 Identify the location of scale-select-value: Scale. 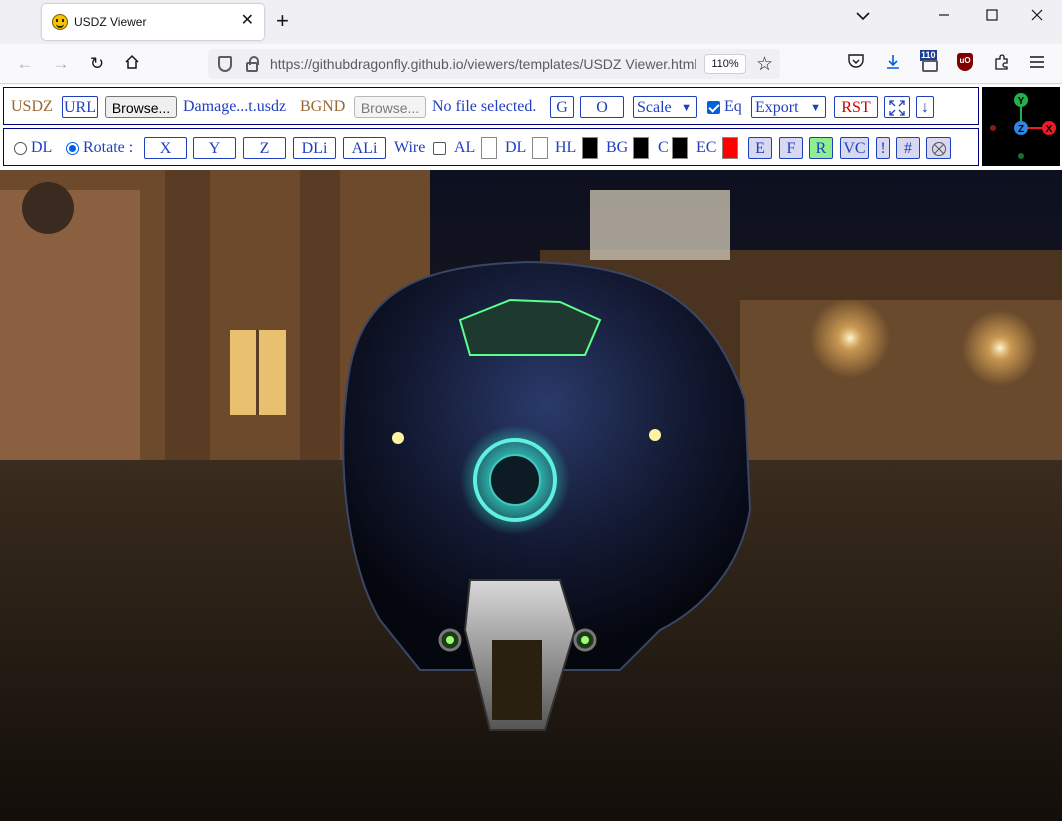
(654, 107).